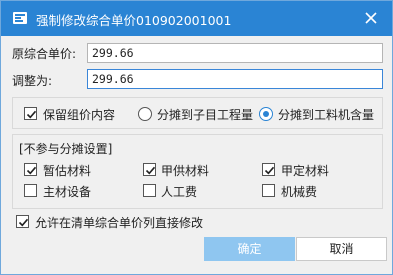 The width and height of the screenshot is (393, 275). Describe the element at coordinates (79, 115) in the screenshot. I see `keep-composition-label: 保留组价内容` at that location.